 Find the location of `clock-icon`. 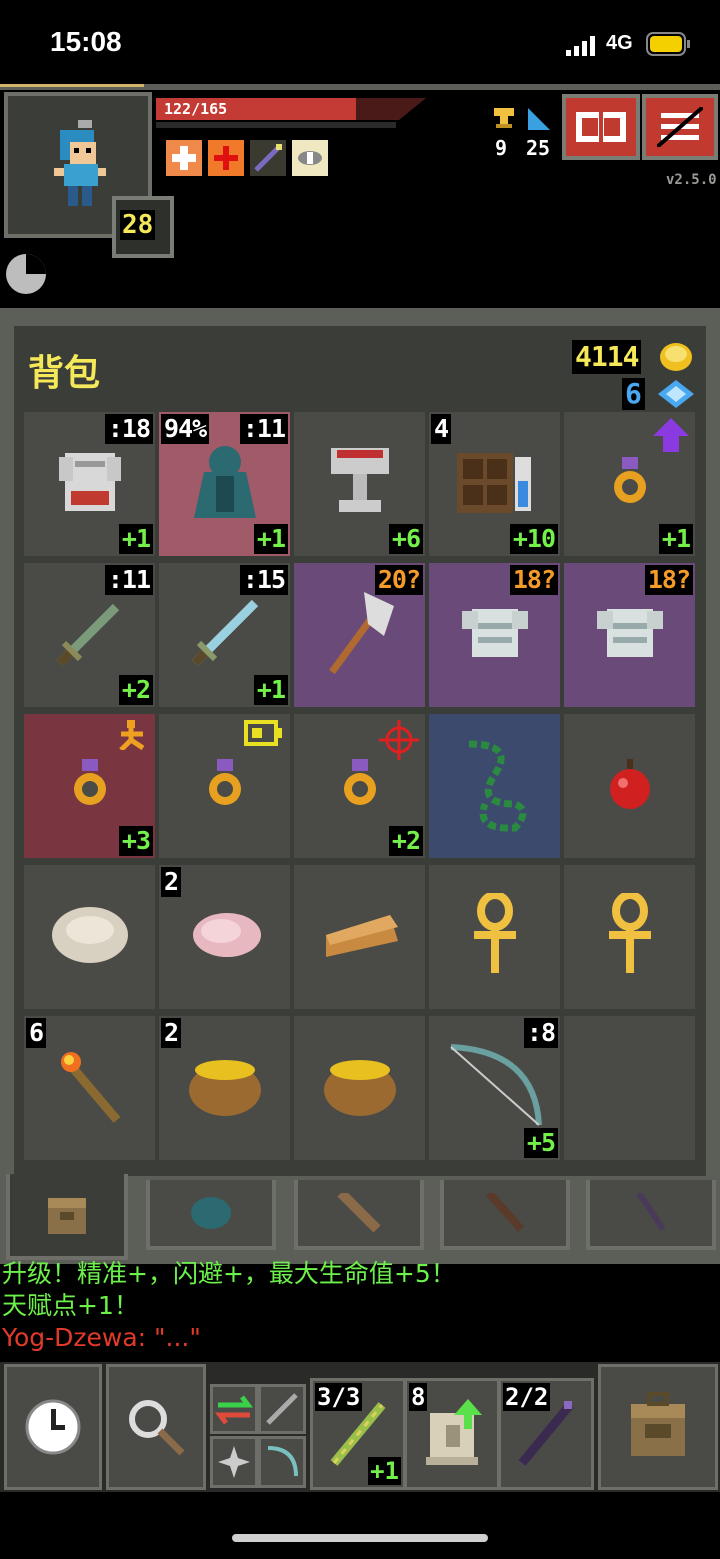

clock-icon is located at coordinates (53, 1427).